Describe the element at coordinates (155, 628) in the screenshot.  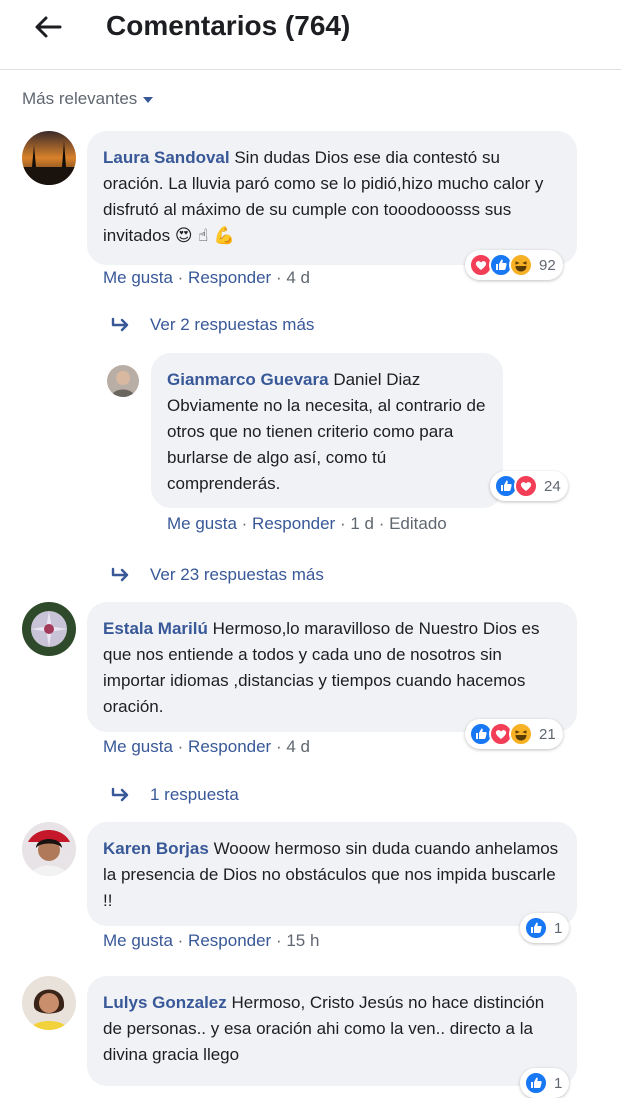
I see `comment-author: Estala Marilú` at that location.